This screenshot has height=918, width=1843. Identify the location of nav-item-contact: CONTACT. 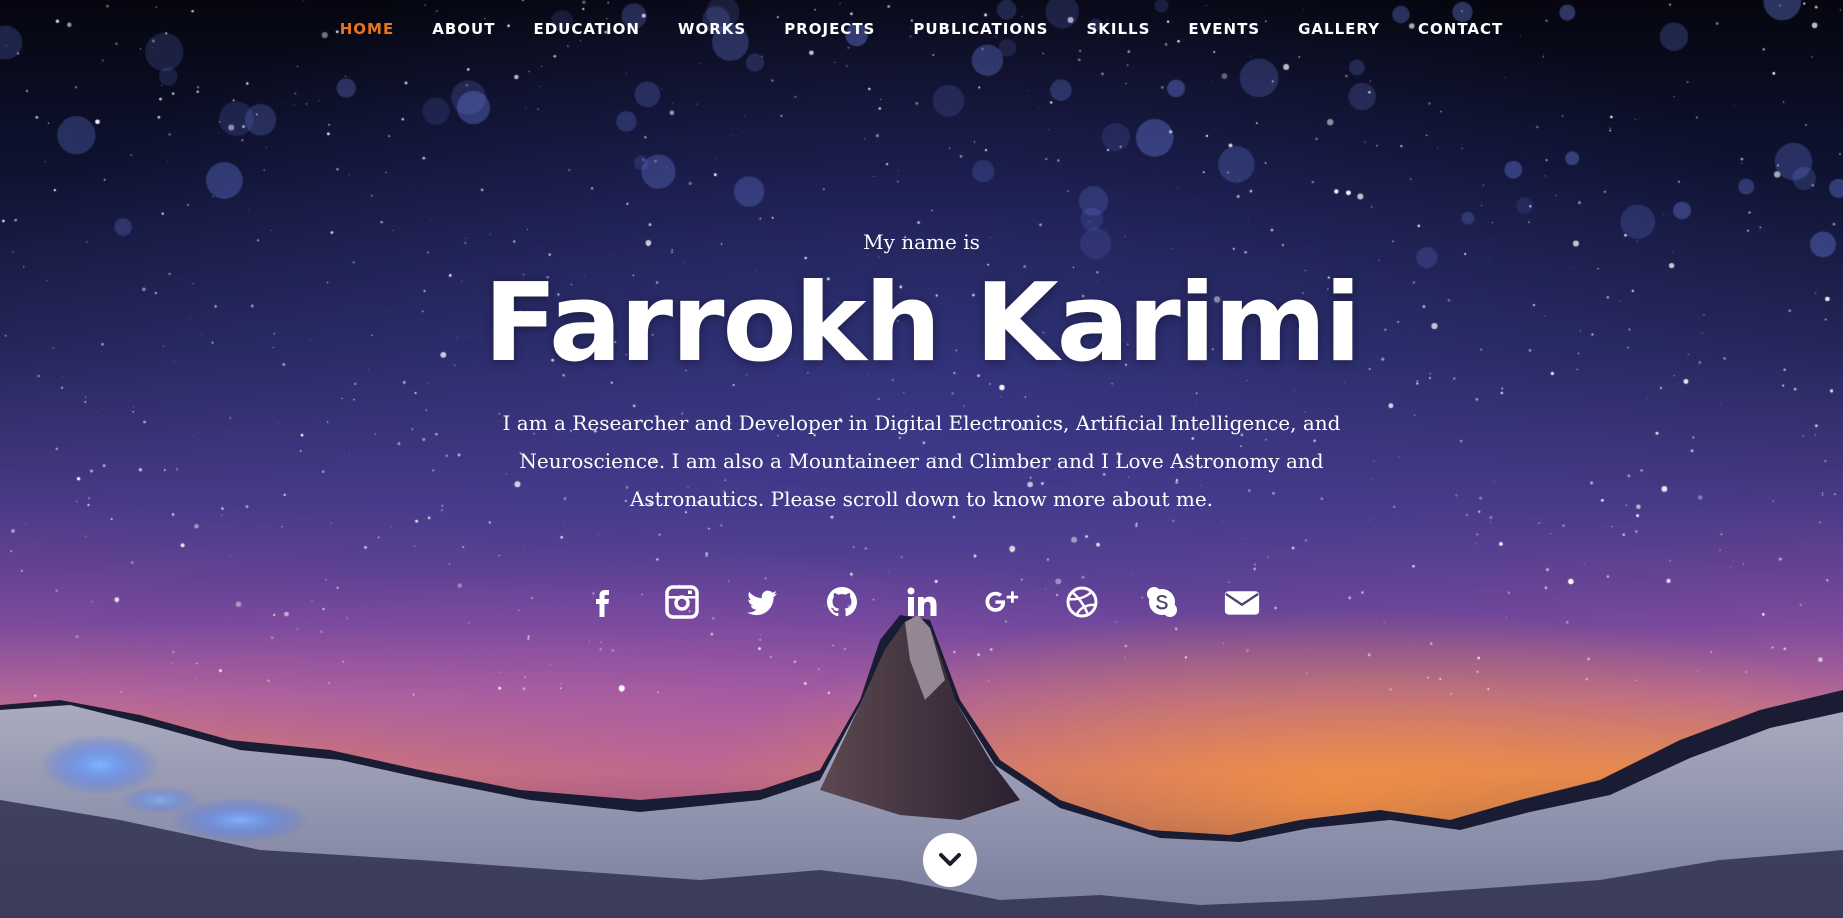
(1460, 29).